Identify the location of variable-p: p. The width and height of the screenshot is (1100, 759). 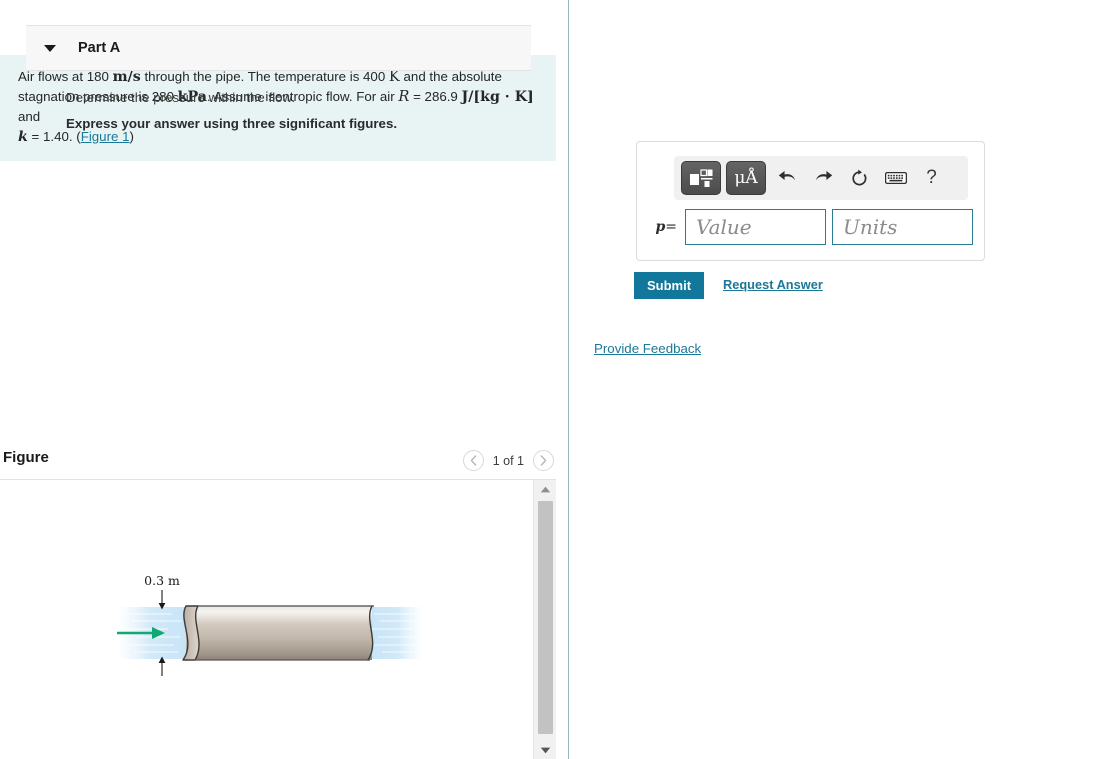
(660, 227).